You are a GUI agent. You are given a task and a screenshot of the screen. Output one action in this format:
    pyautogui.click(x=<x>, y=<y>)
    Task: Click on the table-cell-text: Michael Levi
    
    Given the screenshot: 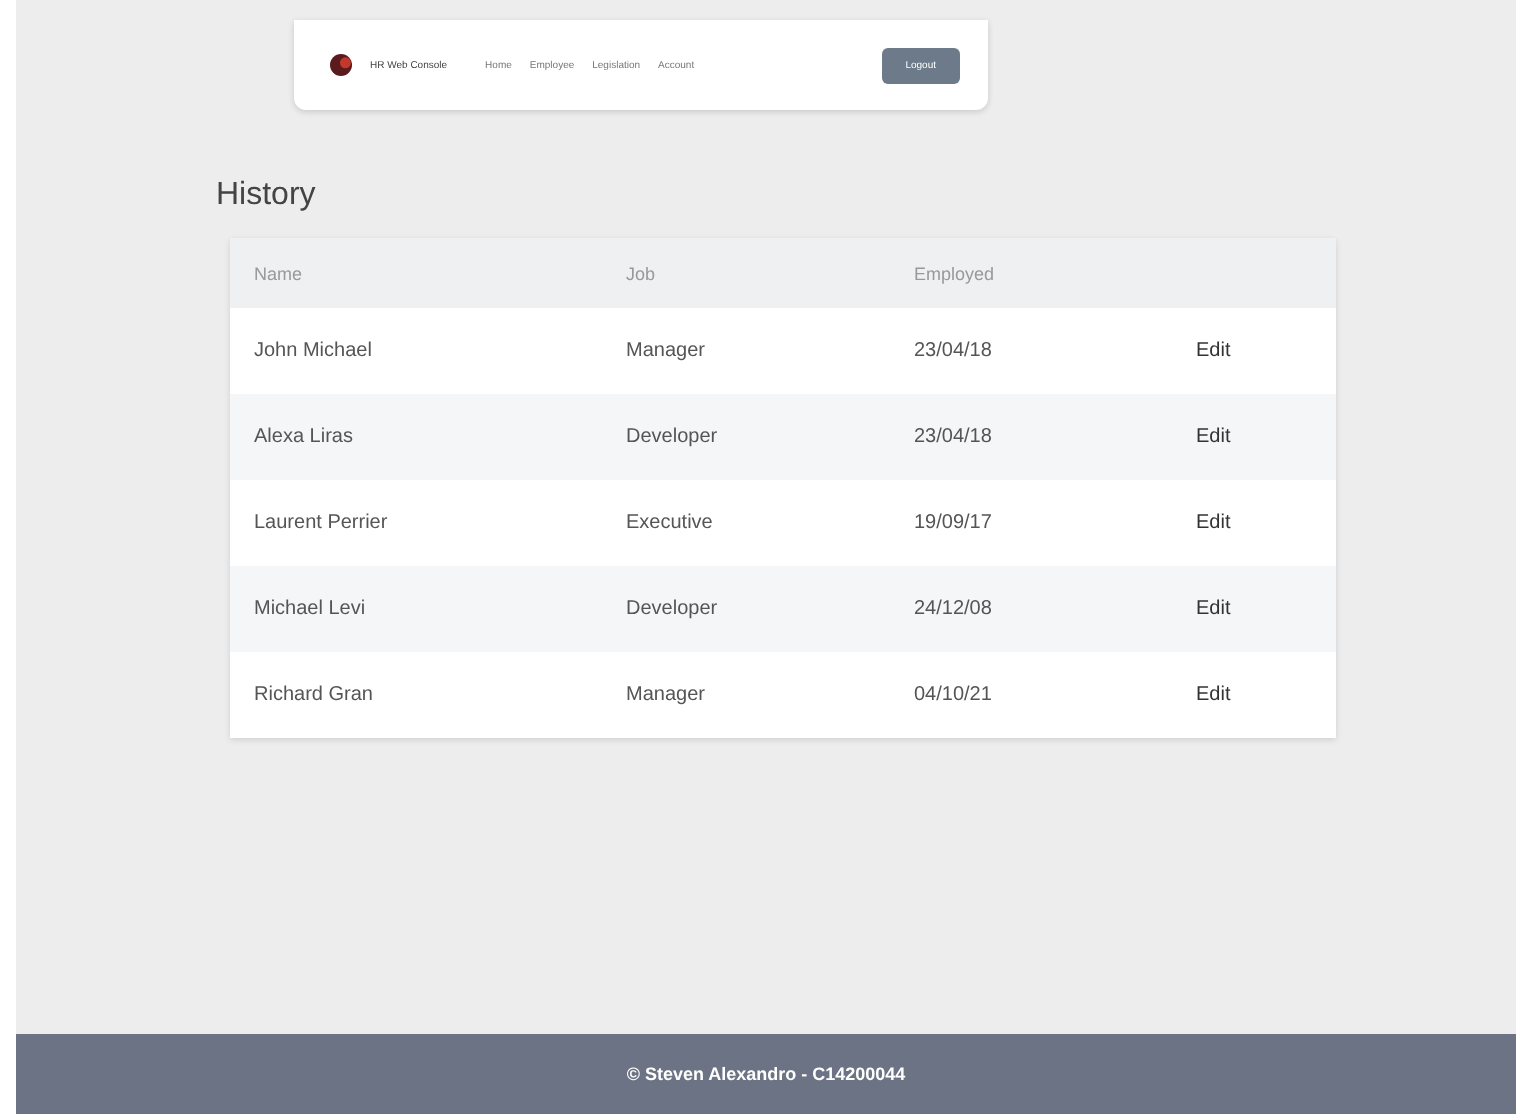 What is the action you would take?
    pyautogui.click(x=311, y=609)
    